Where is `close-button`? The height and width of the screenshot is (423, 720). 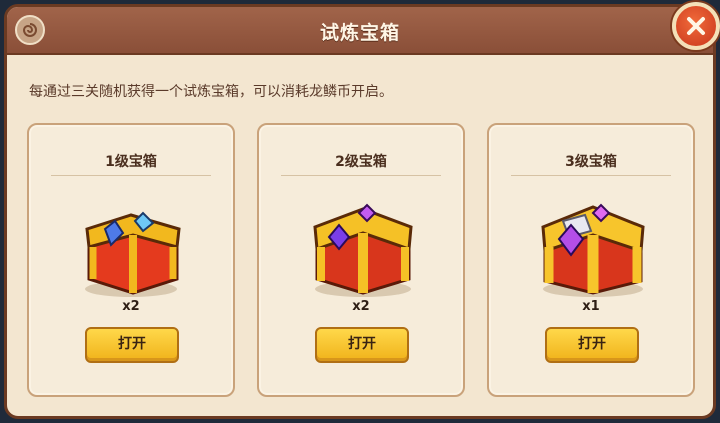 close-button is located at coordinates (696, 26).